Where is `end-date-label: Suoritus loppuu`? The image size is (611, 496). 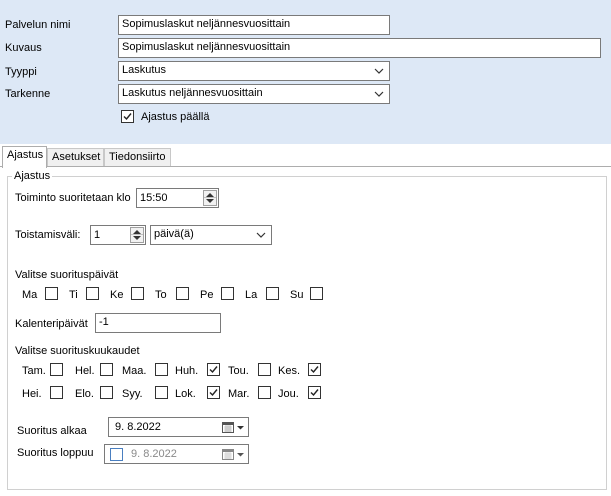
end-date-label: Suoritus loppuu is located at coordinates (55, 453).